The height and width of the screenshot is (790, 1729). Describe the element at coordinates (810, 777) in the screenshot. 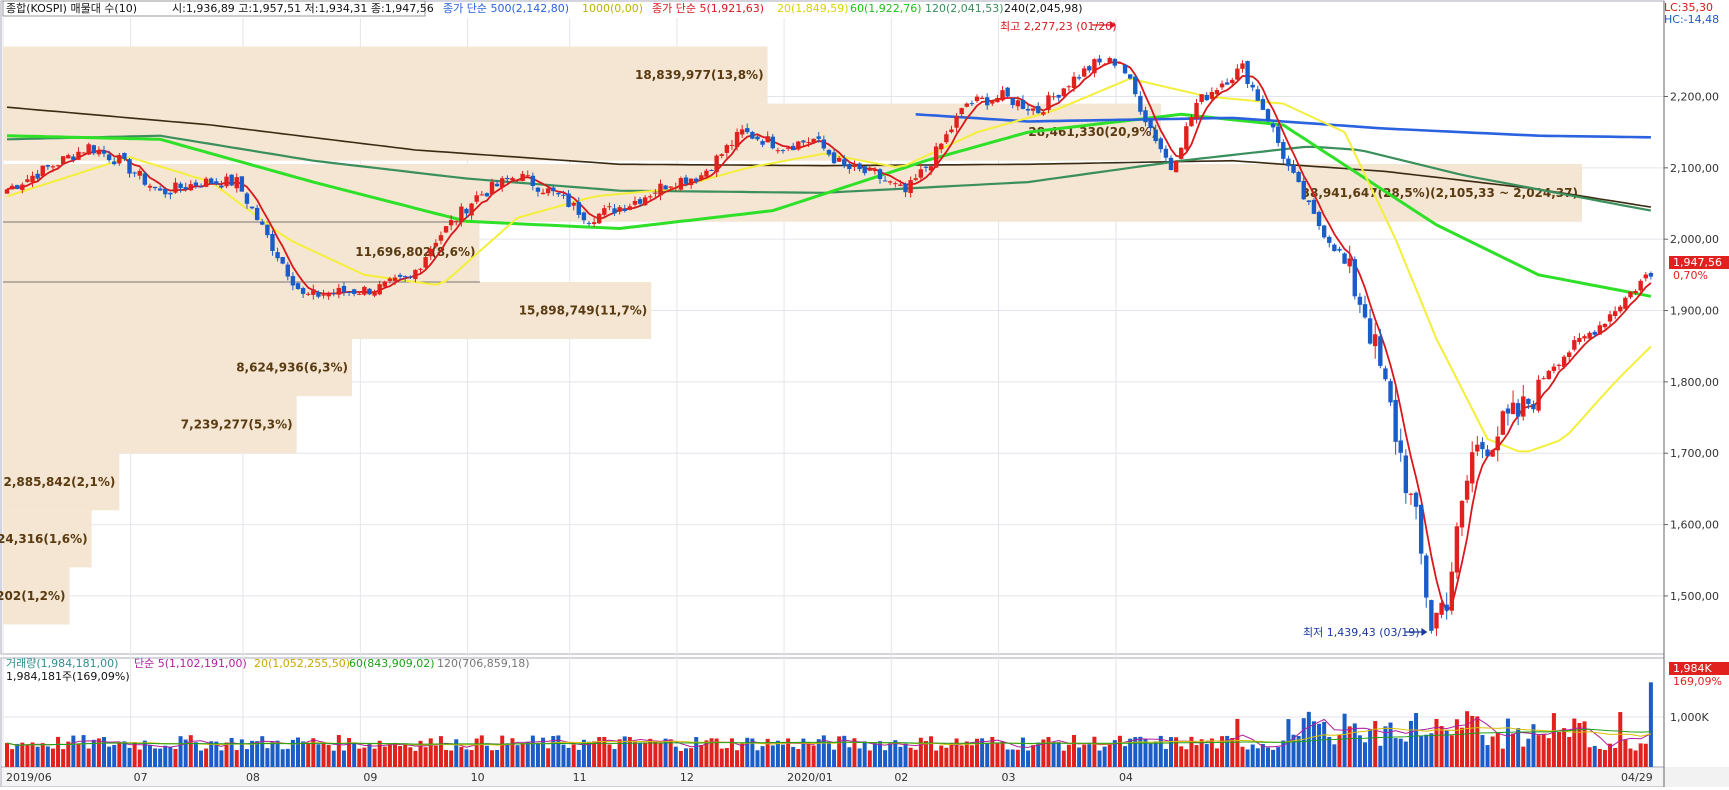

I see `x-tick-label: 2020/01` at that location.